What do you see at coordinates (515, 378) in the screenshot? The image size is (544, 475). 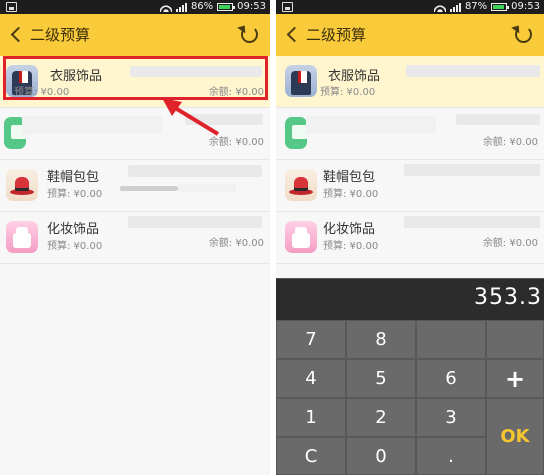 I see `key-plus: +` at bounding box center [515, 378].